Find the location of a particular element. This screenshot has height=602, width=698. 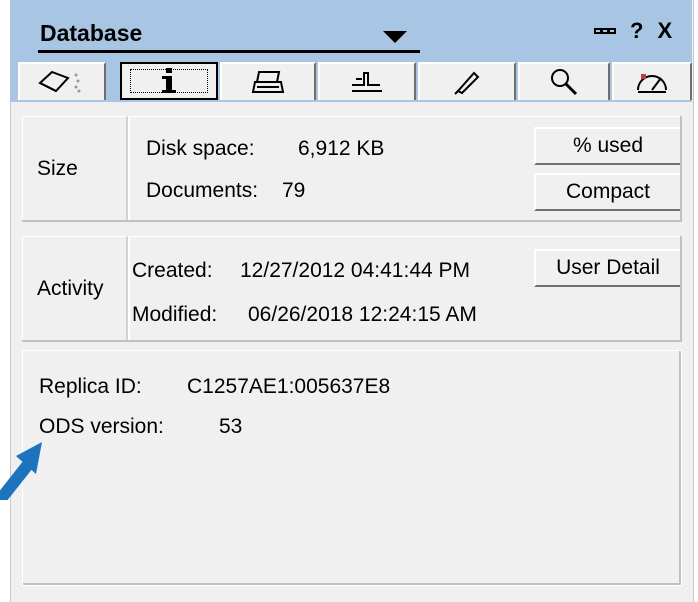

panel-title-bar: Database ? X is located at coordinates (351, 29).